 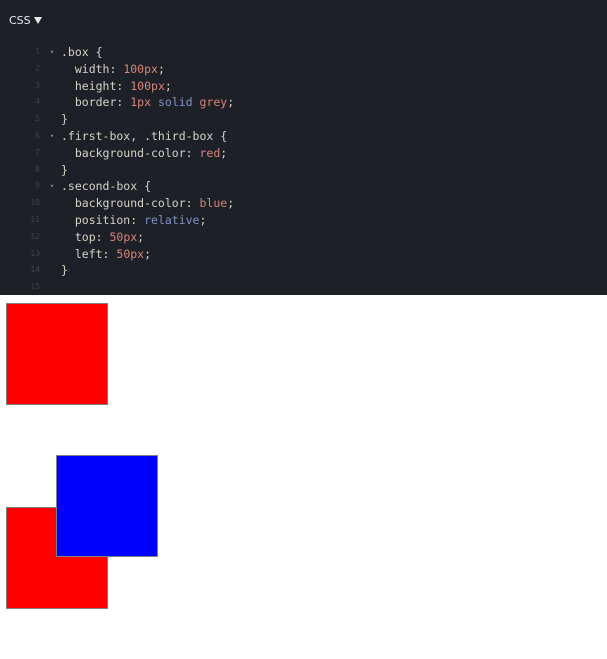 I want to click on code-text: position: relative;, so click(x=134, y=220).